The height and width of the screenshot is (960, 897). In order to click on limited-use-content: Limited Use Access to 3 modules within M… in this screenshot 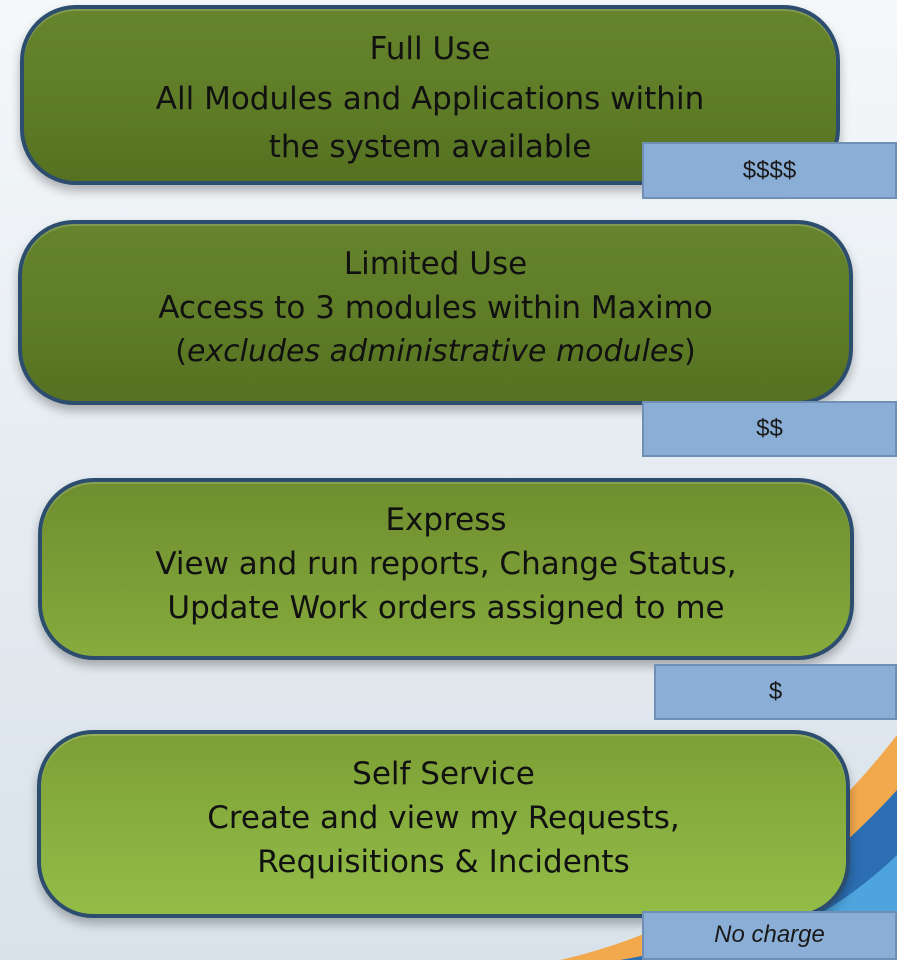, I will do `click(435, 308)`.